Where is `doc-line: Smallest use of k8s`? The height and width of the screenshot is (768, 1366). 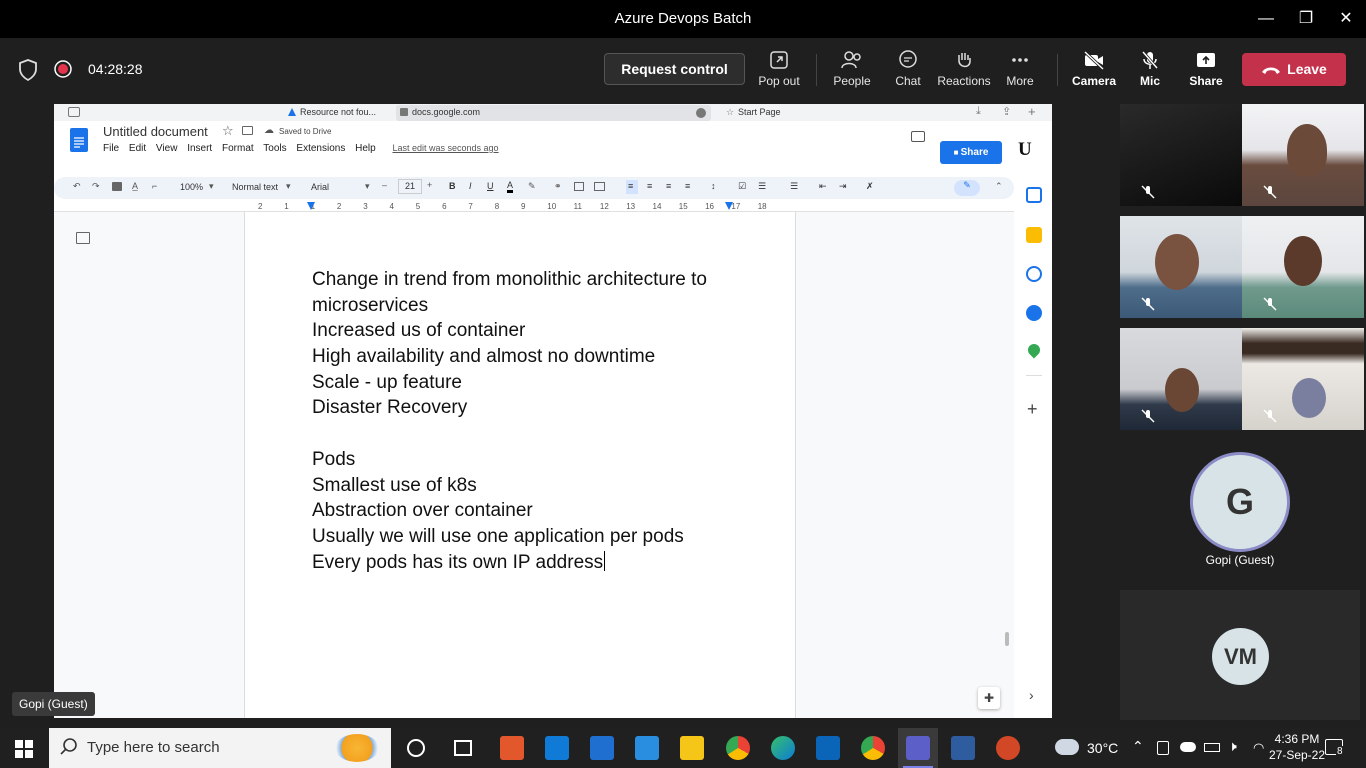
doc-line: Smallest use of k8s is located at coordinates (509, 486).